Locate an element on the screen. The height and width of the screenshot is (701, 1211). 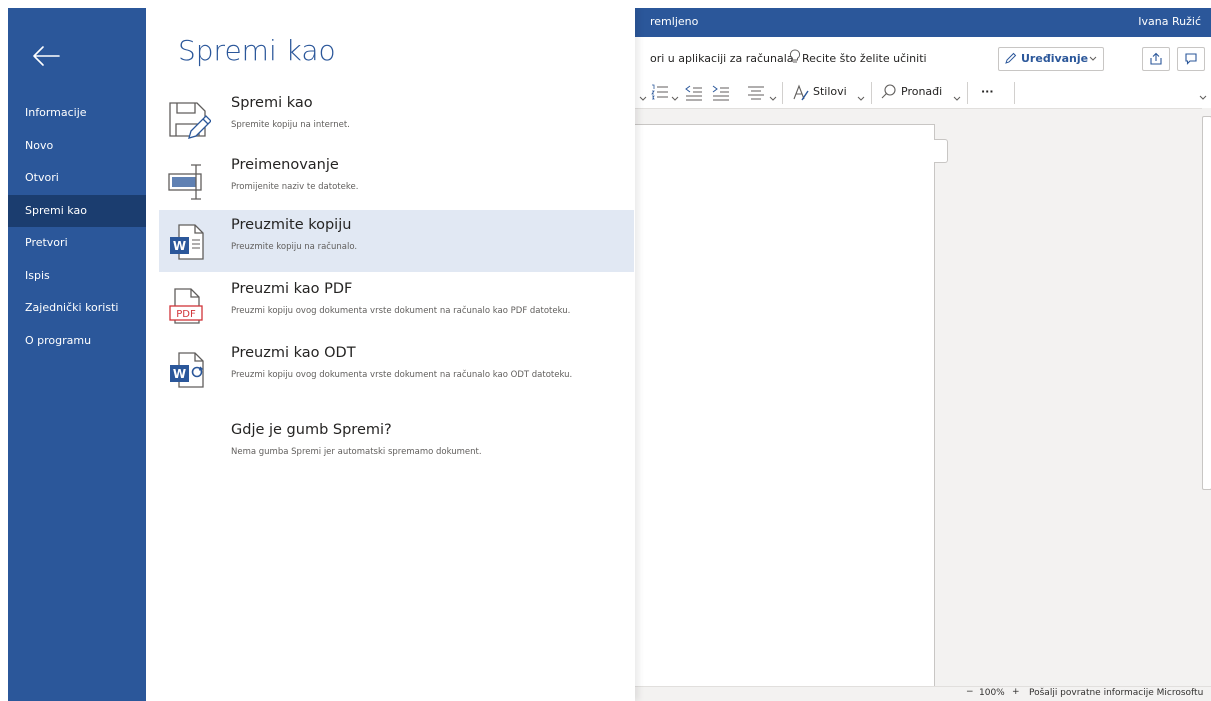
zoom-in-button: + is located at coordinates (1016, 692).